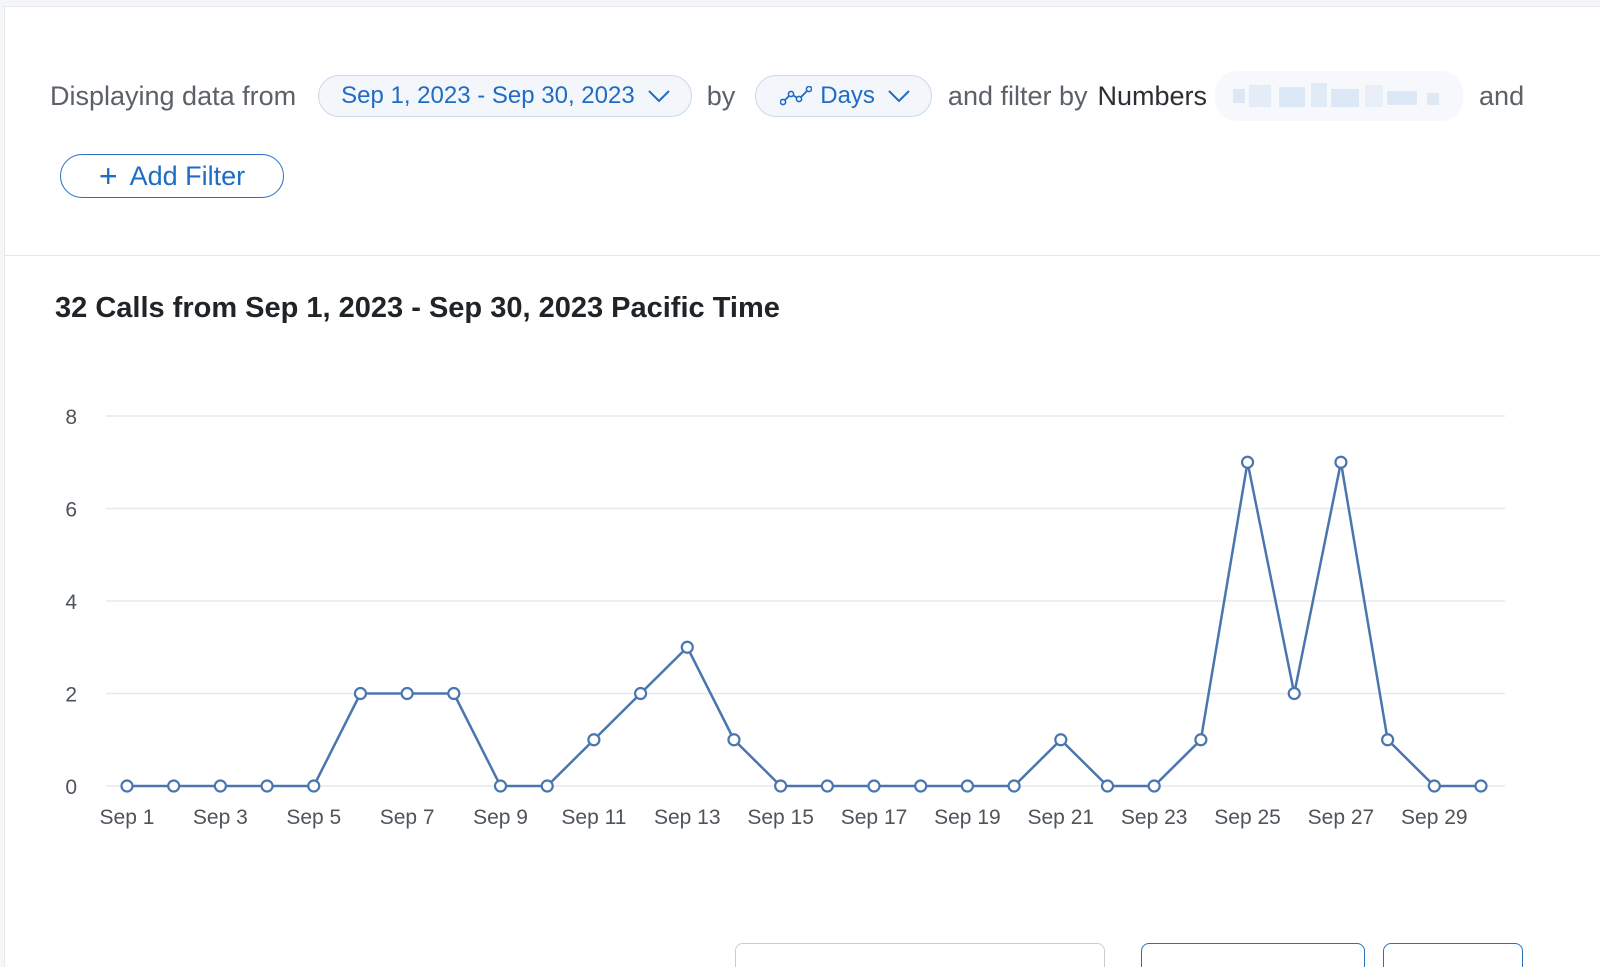 The image size is (1600, 967). I want to click on bottom-select, so click(920, 955).